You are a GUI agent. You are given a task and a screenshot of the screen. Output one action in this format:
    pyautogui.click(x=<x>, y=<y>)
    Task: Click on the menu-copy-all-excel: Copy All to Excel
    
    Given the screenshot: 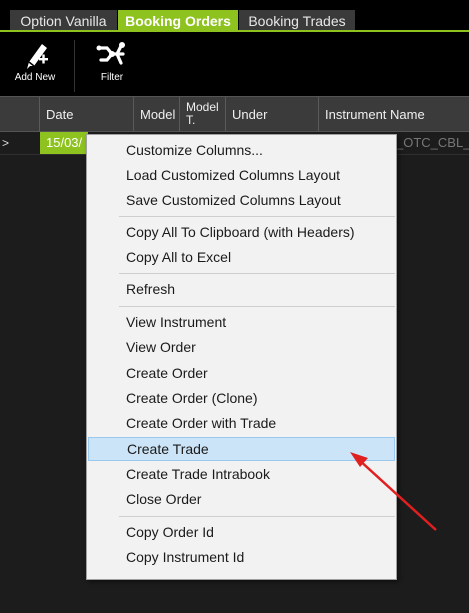 What is the action you would take?
    pyautogui.click(x=241, y=257)
    